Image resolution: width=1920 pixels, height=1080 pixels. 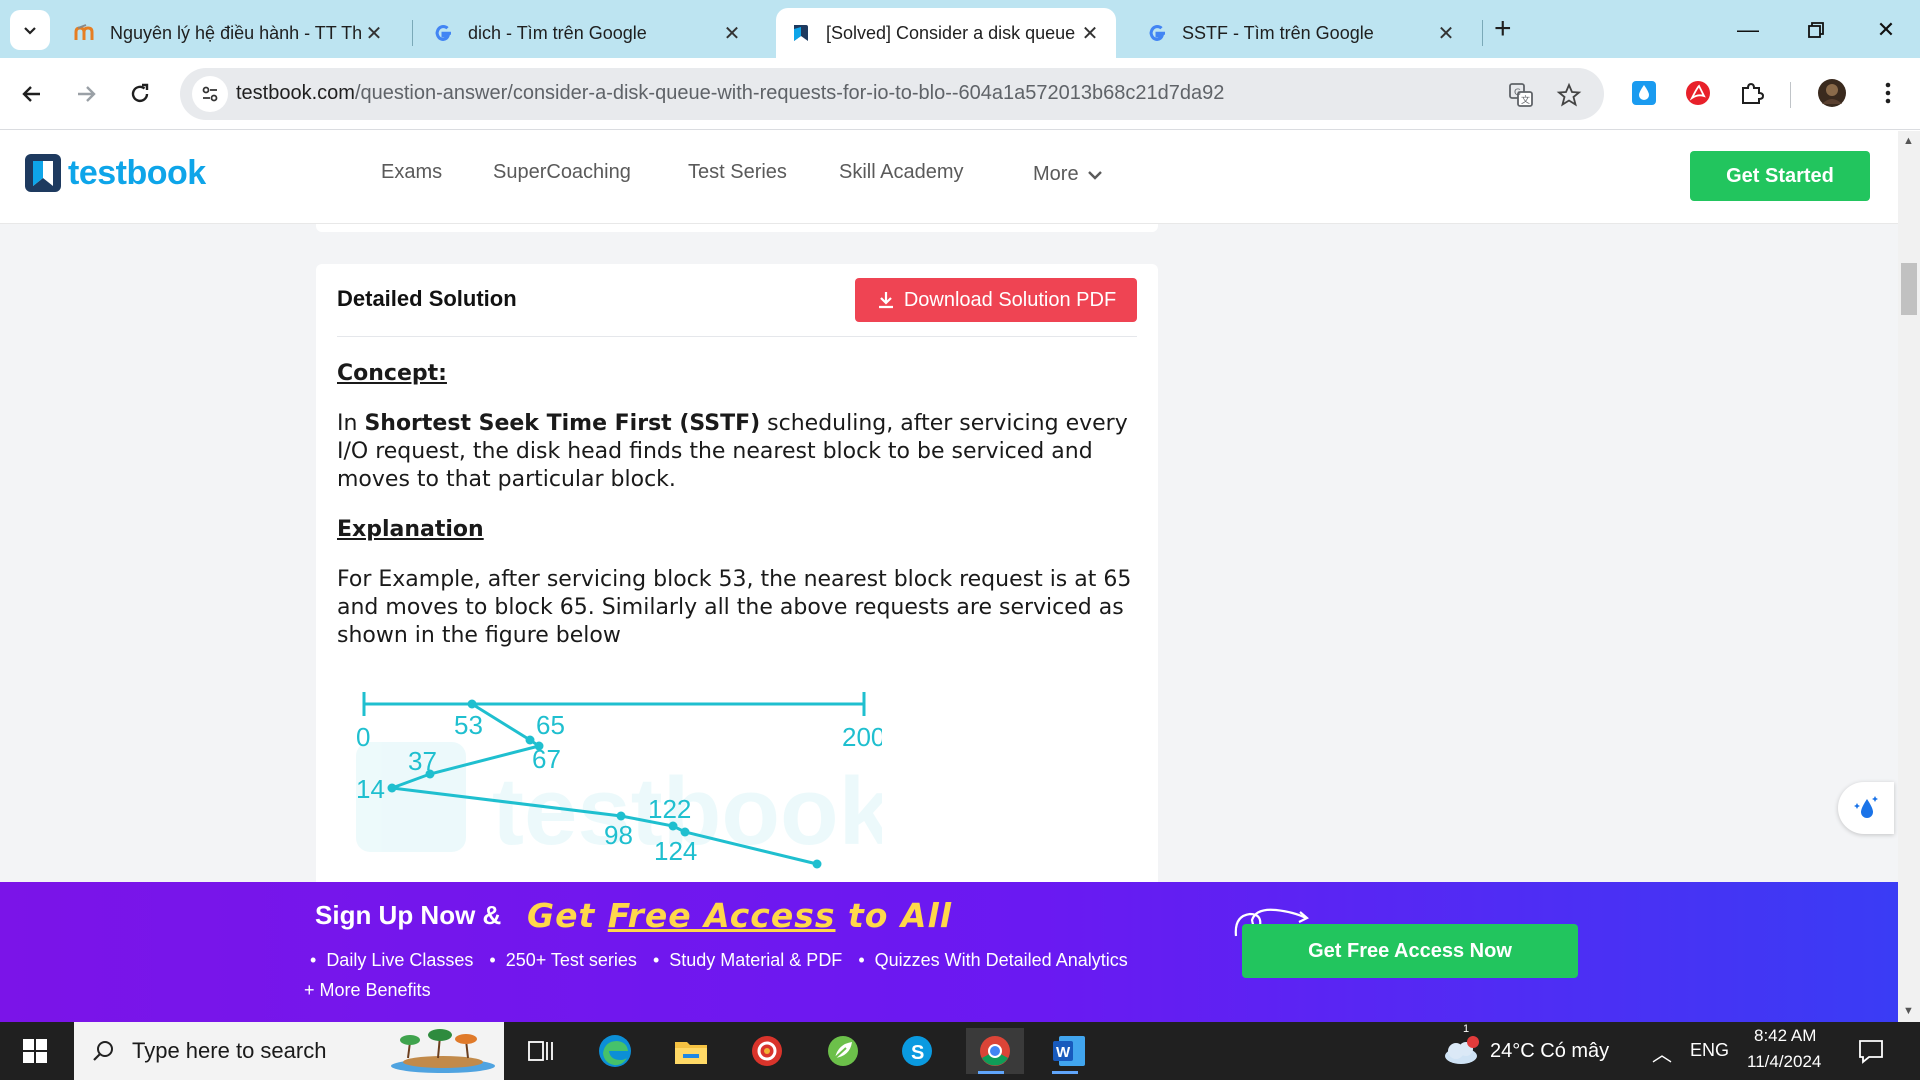 I want to click on label-14: 14, so click(x=370, y=789).